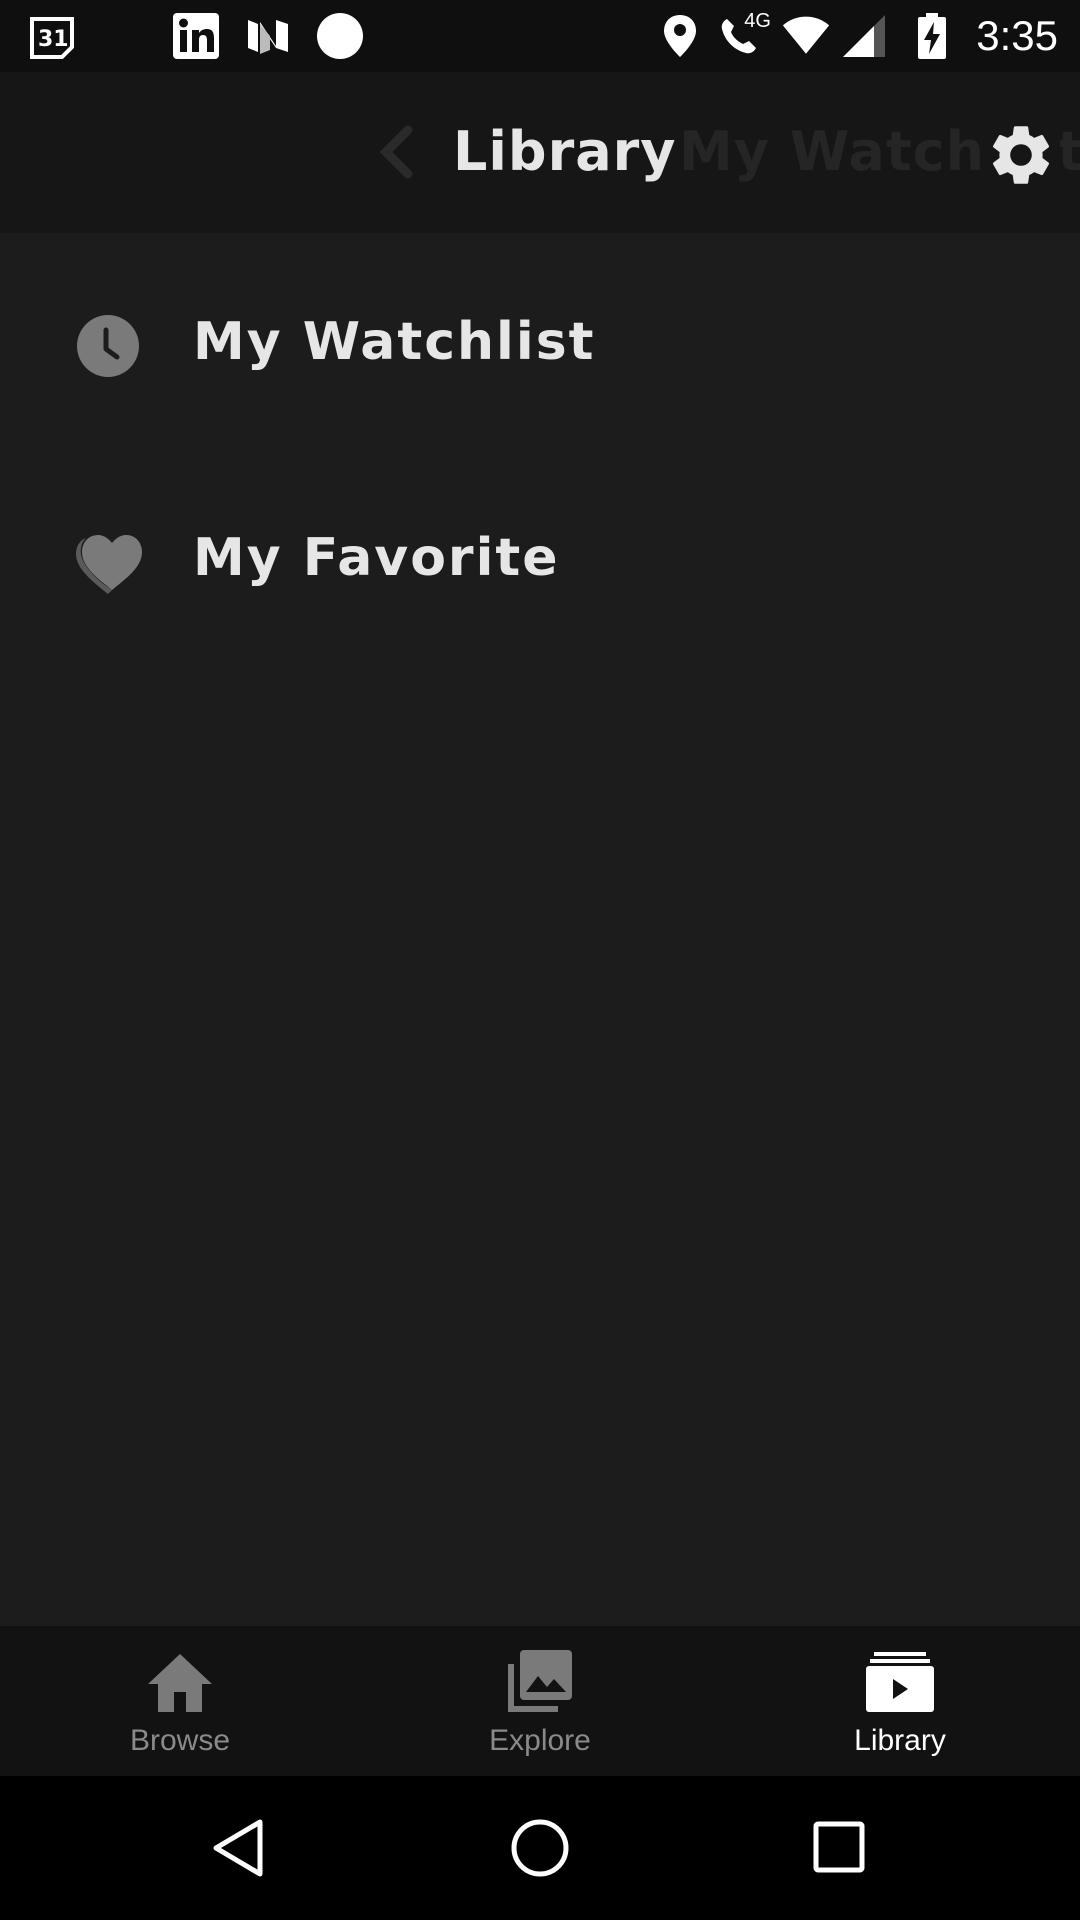 The height and width of the screenshot is (1920, 1080). I want to click on status-bar-system: 4G 3:35, so click(857, 35).